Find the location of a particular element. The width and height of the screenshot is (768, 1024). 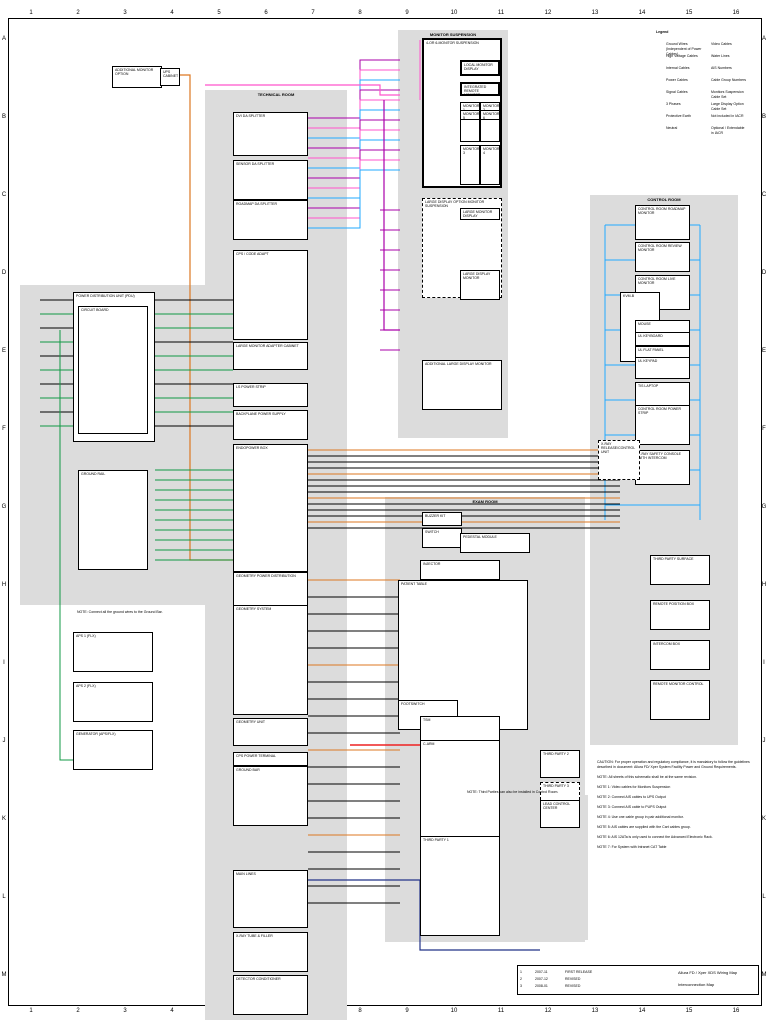

note-text: NOTE 3: Connect AIS cable to PUPS Output is located at coordinates (632, 807).